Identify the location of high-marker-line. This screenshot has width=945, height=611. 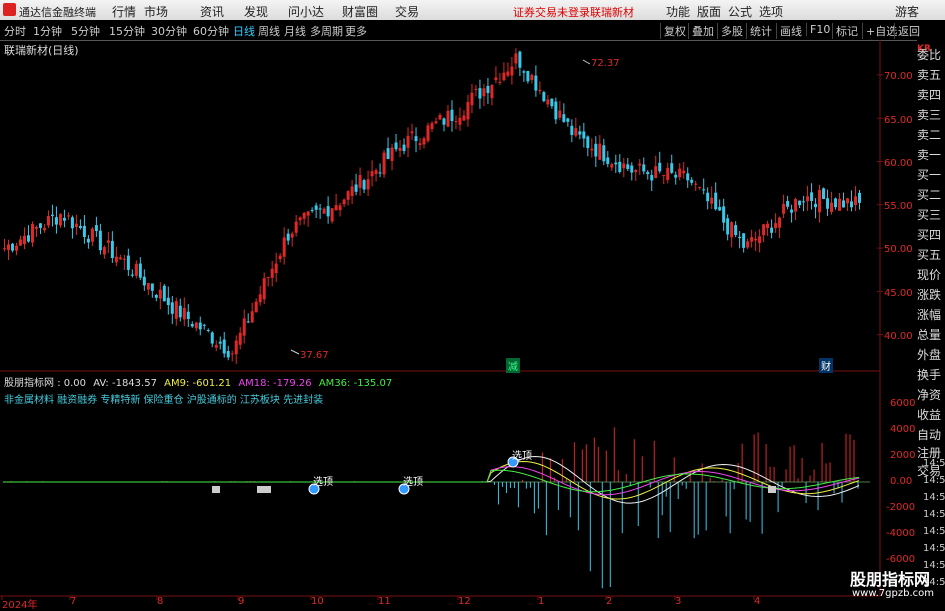
(586, 62).